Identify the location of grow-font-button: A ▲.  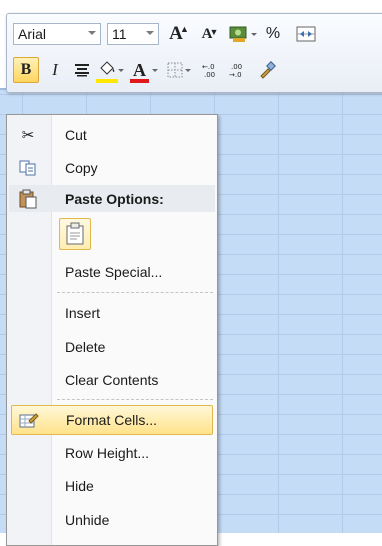
(177, 34).